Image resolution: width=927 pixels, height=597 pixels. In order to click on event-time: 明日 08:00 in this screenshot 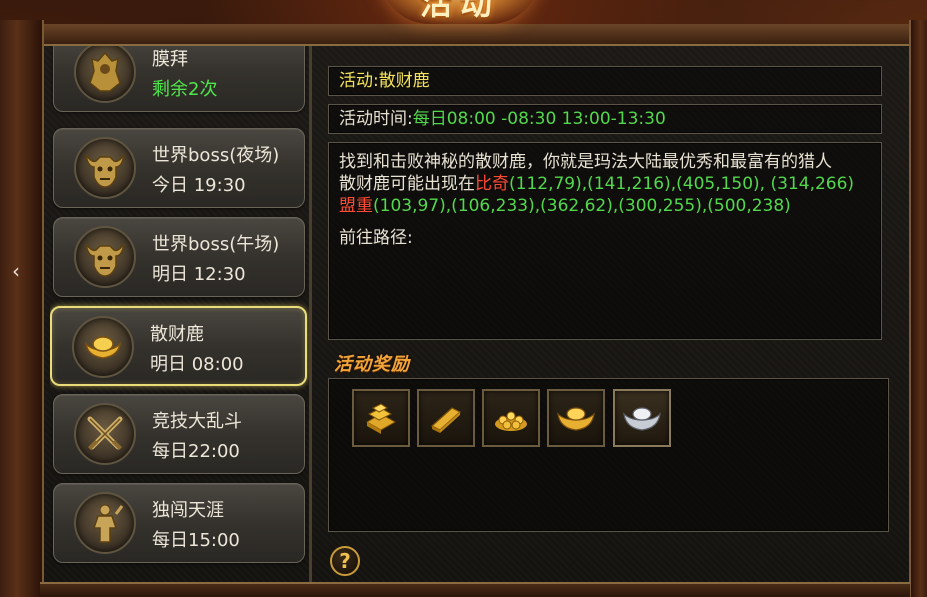, I will do `click(197, 364)`.